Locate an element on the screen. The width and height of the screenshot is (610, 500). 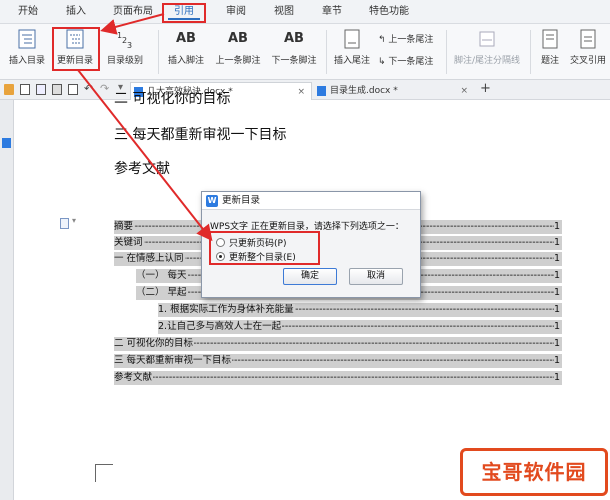
dialog-message: WPS文字 正在更新目录，请选择下列选项之一： is located at coordinates (307, 227).